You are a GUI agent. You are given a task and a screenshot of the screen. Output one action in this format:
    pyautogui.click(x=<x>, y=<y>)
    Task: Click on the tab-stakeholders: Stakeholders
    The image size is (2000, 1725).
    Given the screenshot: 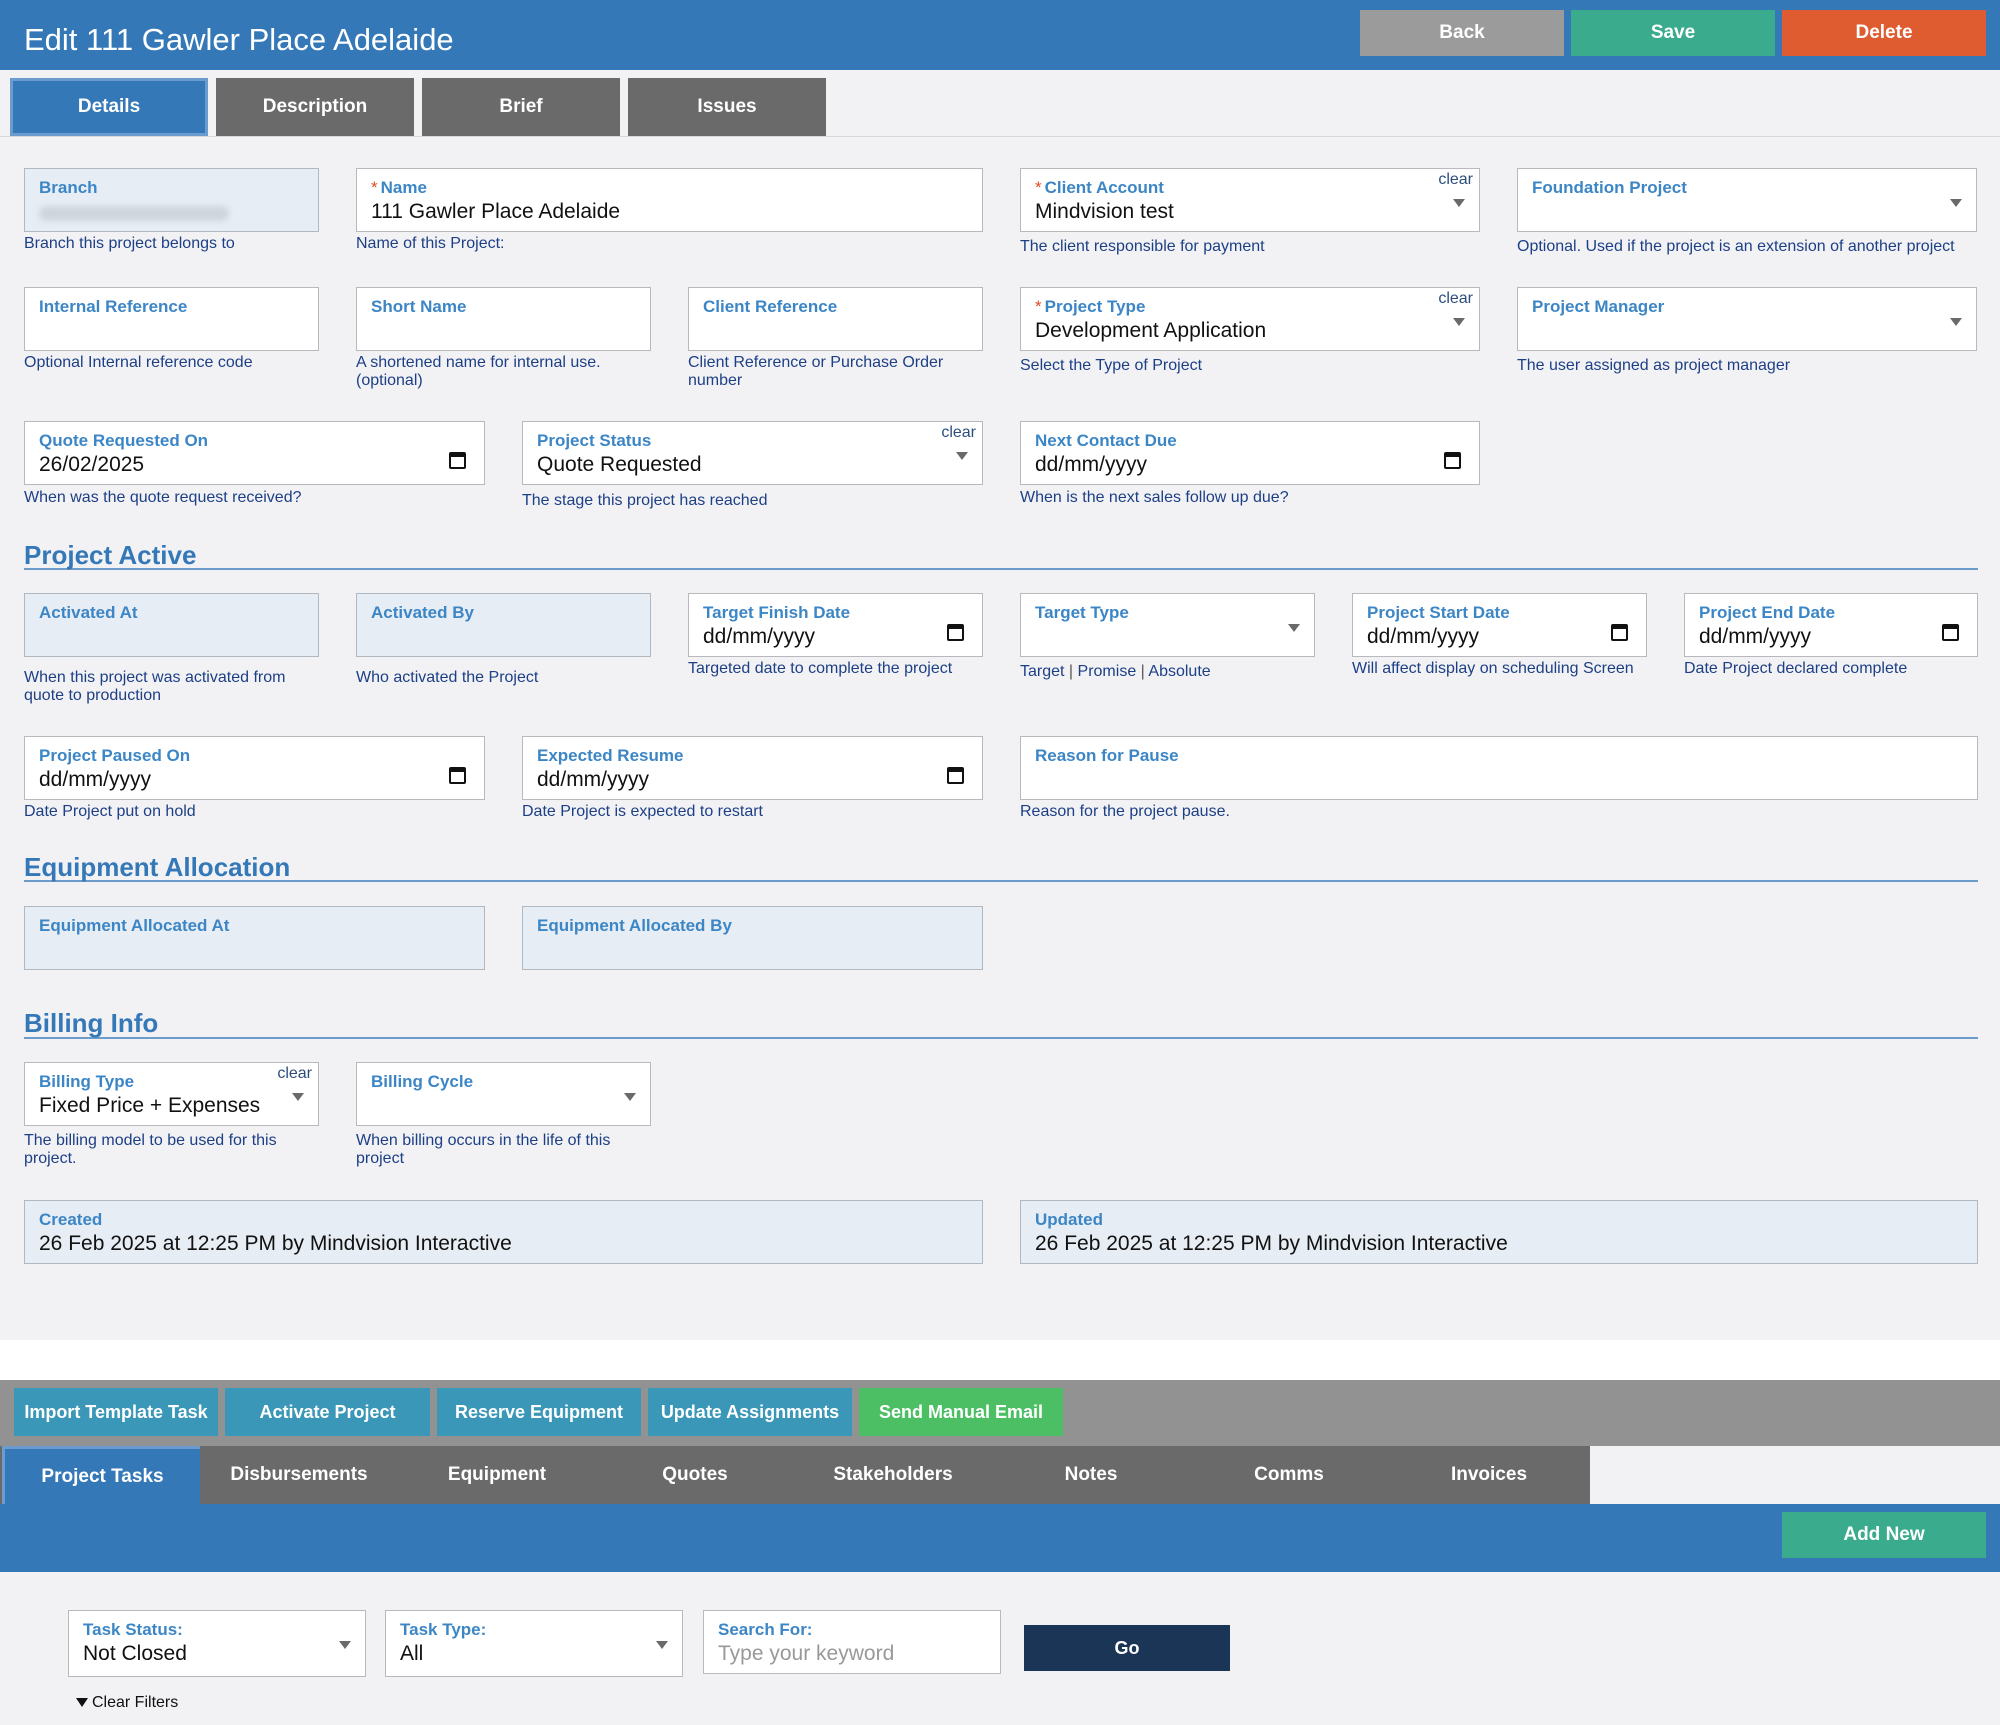 What is the action you would take?
    pyautogui.click(x=893, y=1475)
    